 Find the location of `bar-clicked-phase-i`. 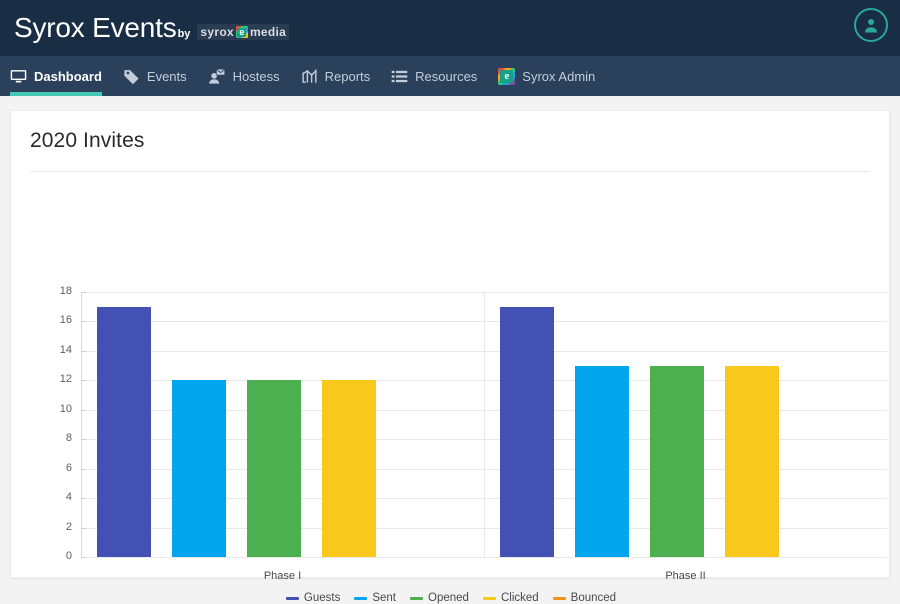

bar-clicked-phase-i is located at coordinates (349, 468).